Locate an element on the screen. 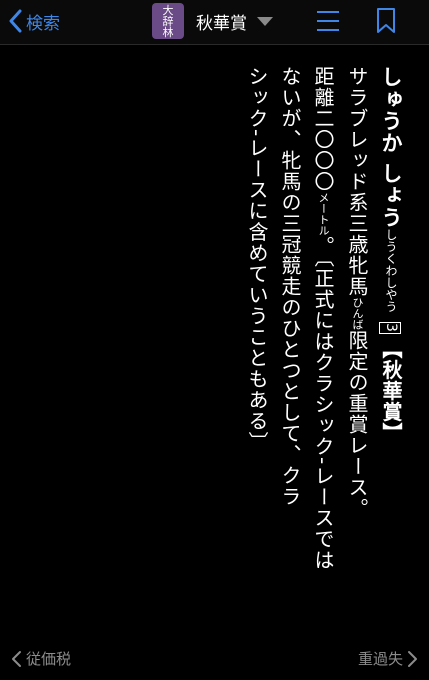 Image resolution: width=429 pixels, height=680 pixels. definition-text: 距離二〇〇〇 is located at coordinates (323, 129).